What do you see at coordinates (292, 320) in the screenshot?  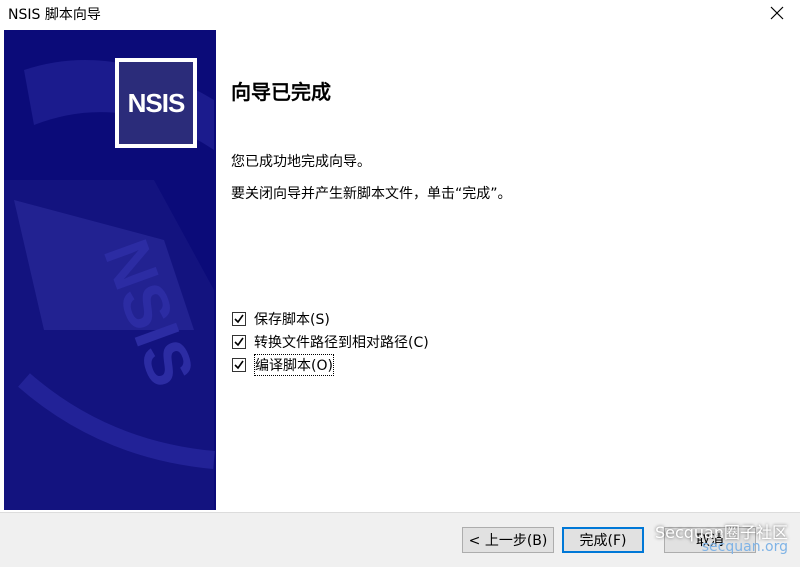 I see `checkbox-label: 保存脚本(S)` at bounding box center [292, 320].